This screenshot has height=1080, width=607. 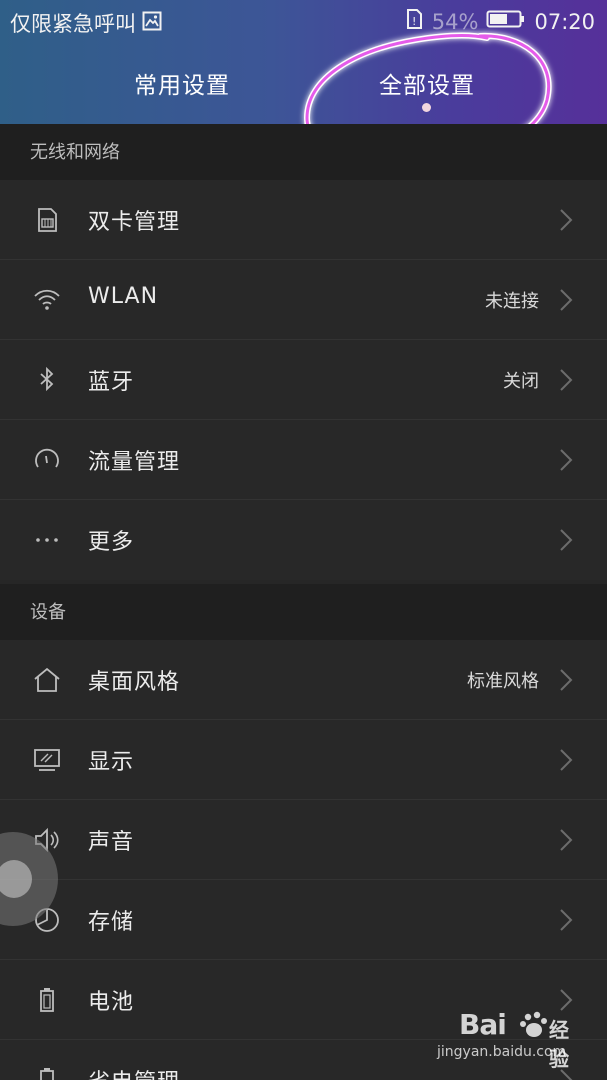 What do you see at coordinates (503, 681) in the screenshot?
I see `settings-row-value: 标准风格` at bounding box center [503, 681].